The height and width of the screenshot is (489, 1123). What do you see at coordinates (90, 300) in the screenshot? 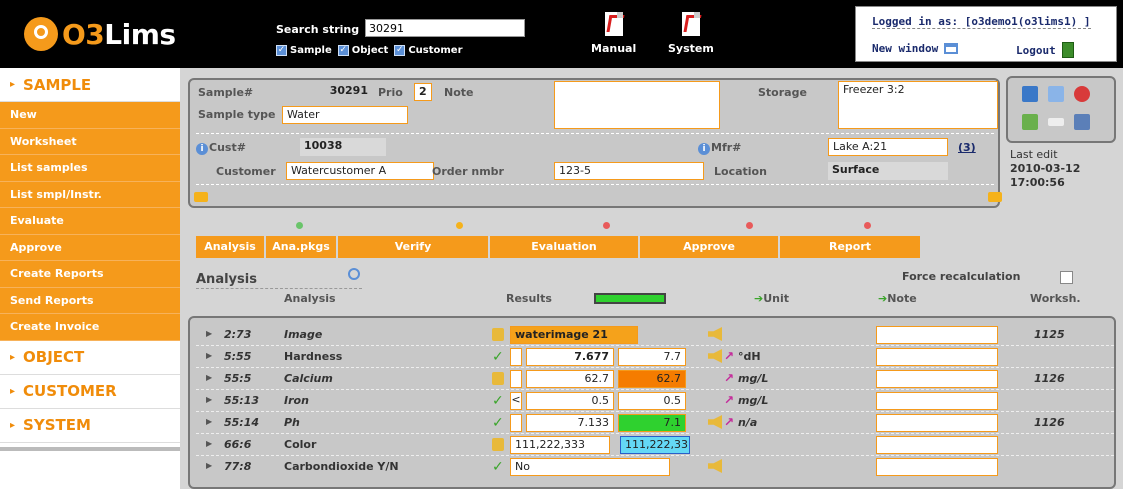
I see `sidebar-item-send-reports: Send Reports` at bounding box center [90, 300].